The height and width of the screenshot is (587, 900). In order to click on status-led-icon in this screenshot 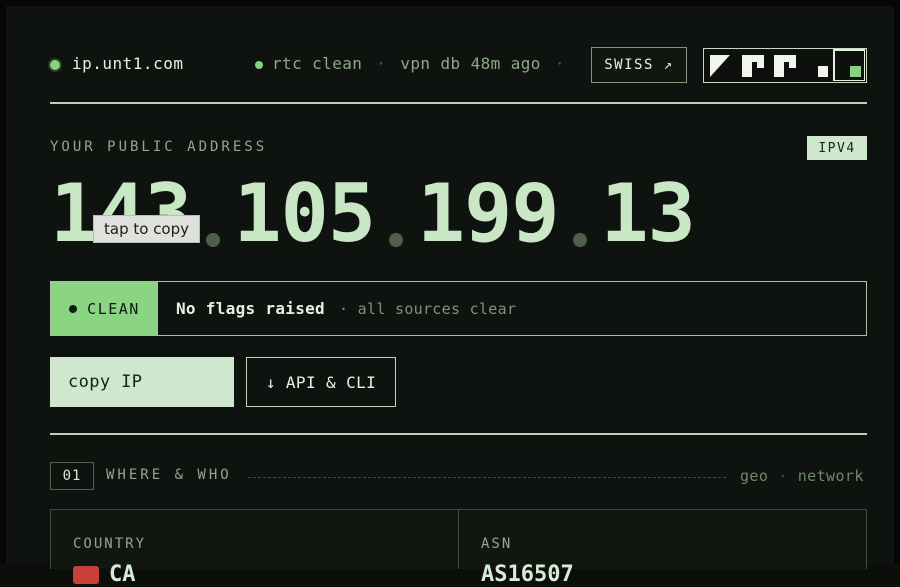, I will do `click(55, 65)`.